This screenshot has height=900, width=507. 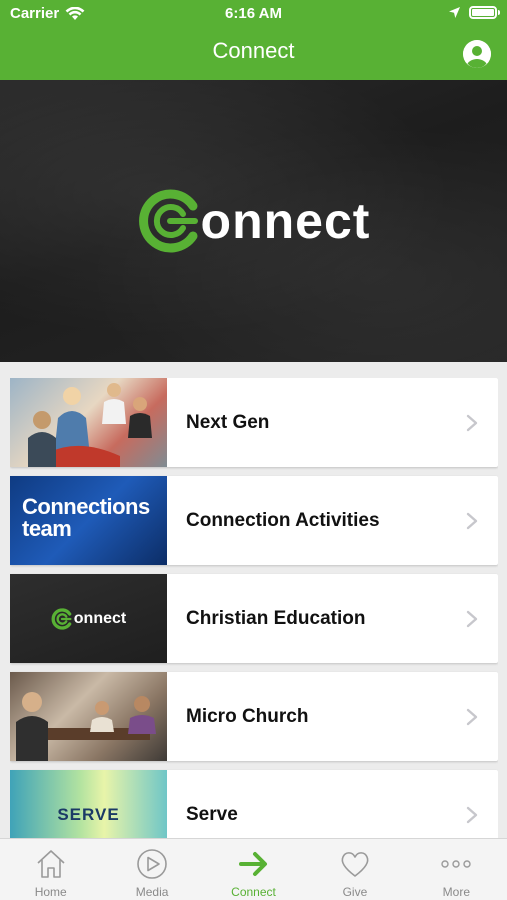 I want to click on location-arrow-icon, so click(x=454, y=12).